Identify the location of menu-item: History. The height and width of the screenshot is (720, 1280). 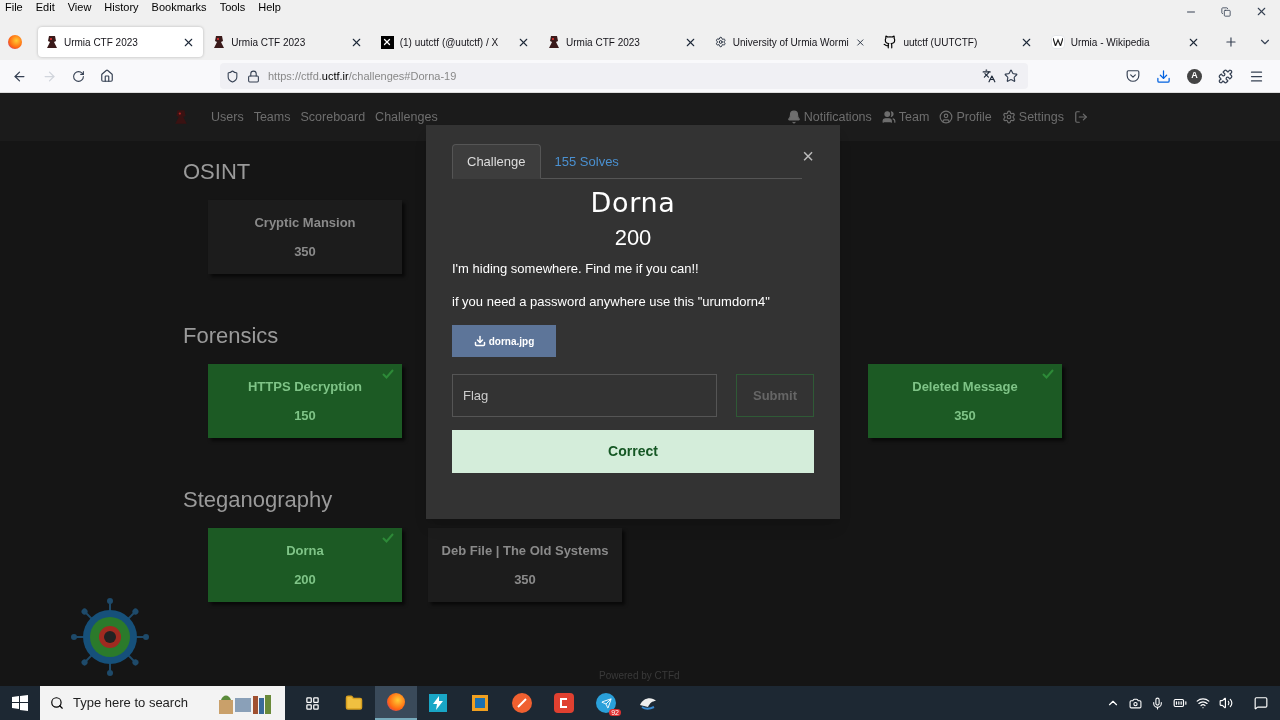
(121, 7).